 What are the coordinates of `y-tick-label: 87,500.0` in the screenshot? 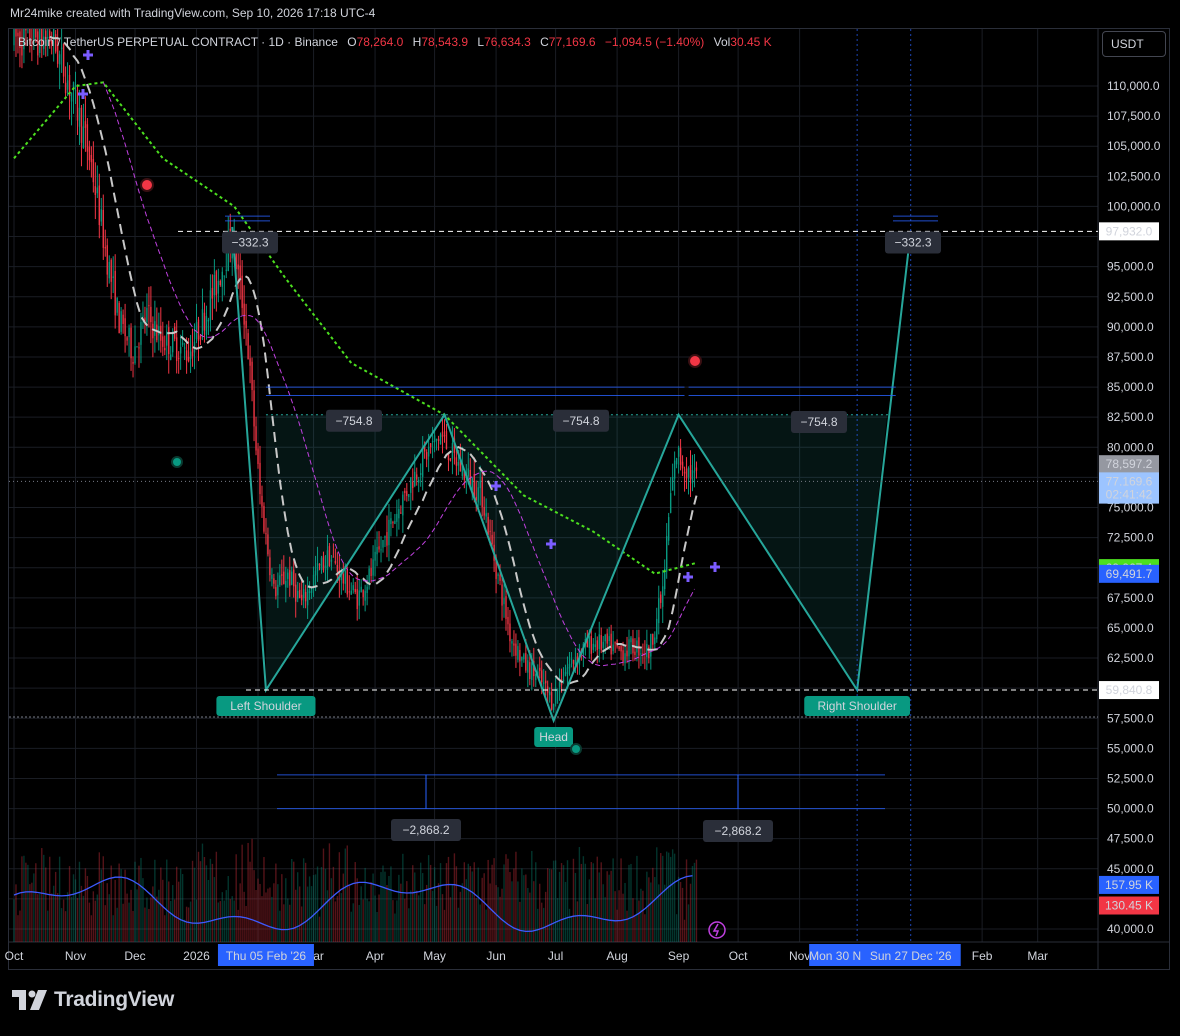 It's located at (1130, 357).